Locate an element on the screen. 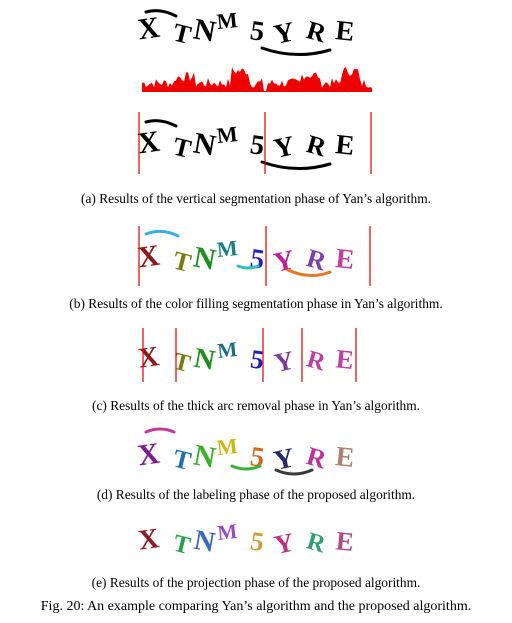 Image resolution: width=512 pixels, height=623 pixels. segmented-glyph-3: M is located at coordinates (227, 134).